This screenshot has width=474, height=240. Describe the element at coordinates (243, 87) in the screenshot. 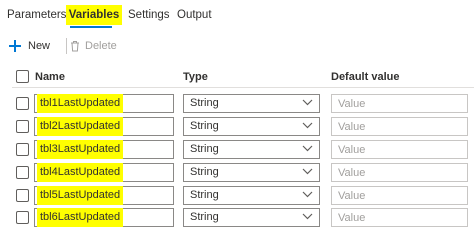

I see `header-divider` at that location.